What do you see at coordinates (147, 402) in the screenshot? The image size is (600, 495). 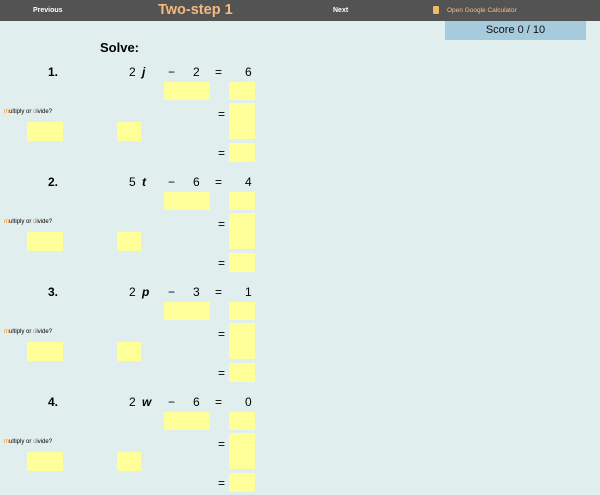 I see `variable: w` at bounding box center [147, 402].